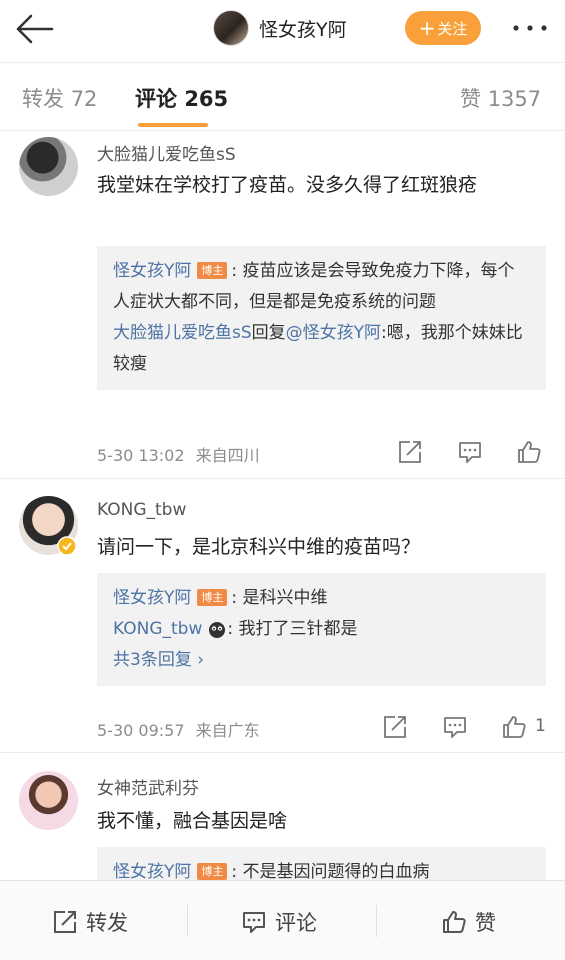  I want to click on reply-line: 怪女孩Y阿 博主: 是科兴中维, so click(321, 598).